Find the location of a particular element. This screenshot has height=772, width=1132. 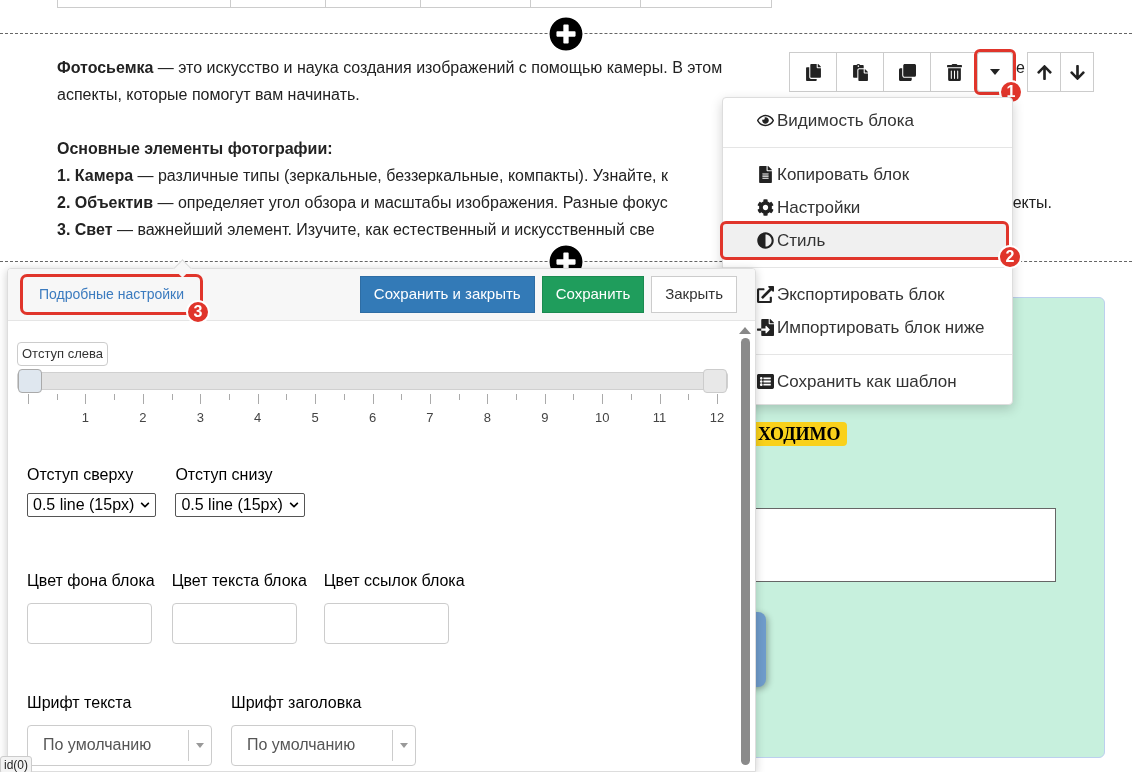

eye-icon is located at coordinates (765, 120).